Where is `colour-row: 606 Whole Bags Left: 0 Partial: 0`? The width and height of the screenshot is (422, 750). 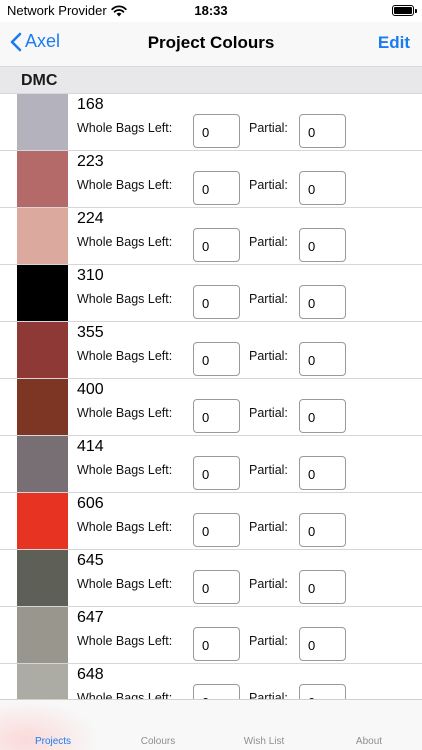 colour-row: 606 Whole Bags Left: 0 Partial: 0 is located at coordinates (211, 521).